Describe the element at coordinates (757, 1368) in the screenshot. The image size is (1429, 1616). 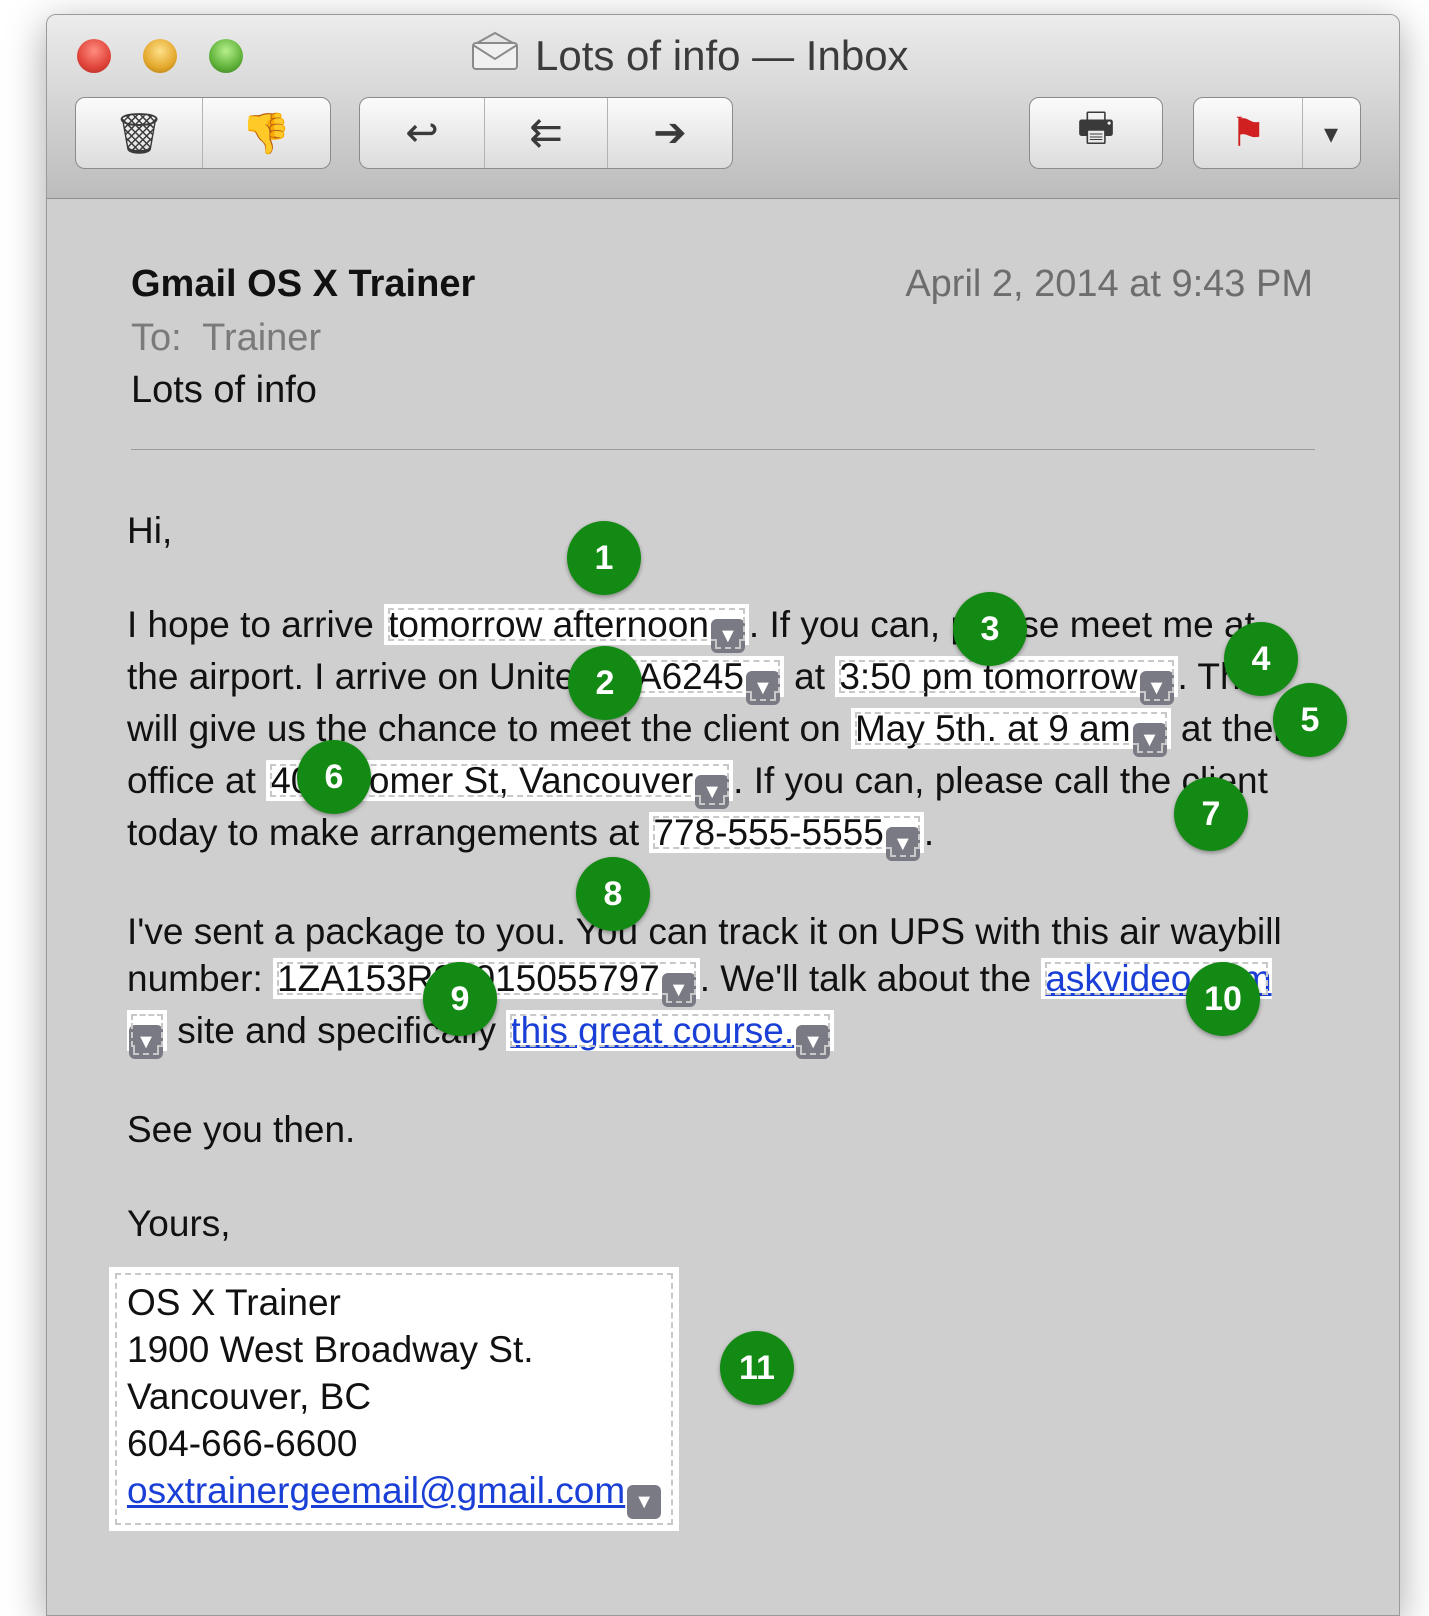
I see `callout-badge-11: 11` at that location.